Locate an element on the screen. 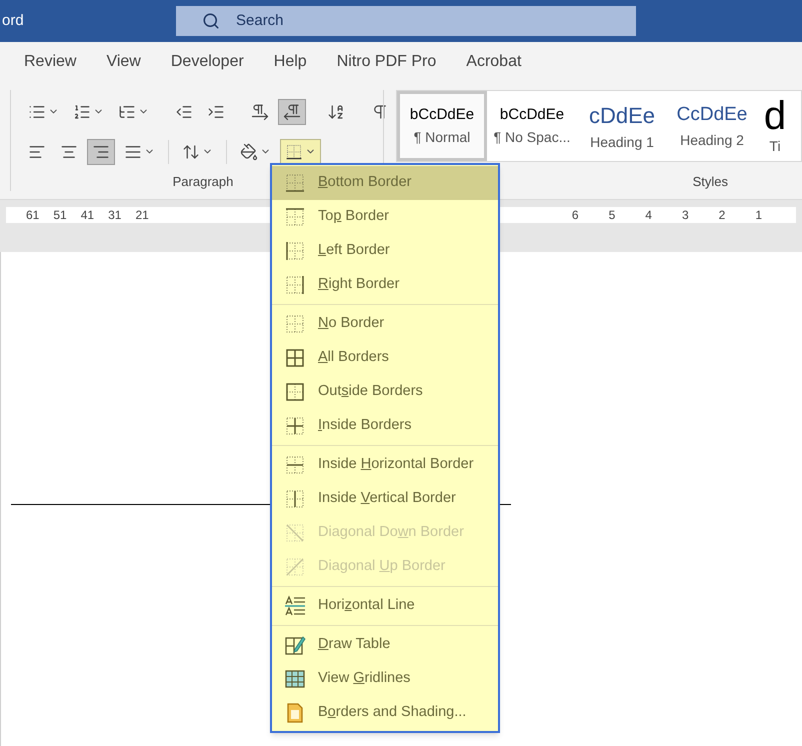 The height and width of the screenshot is (746, 802). menu-item: Horizontal Line is located at coordinates (385, 606).